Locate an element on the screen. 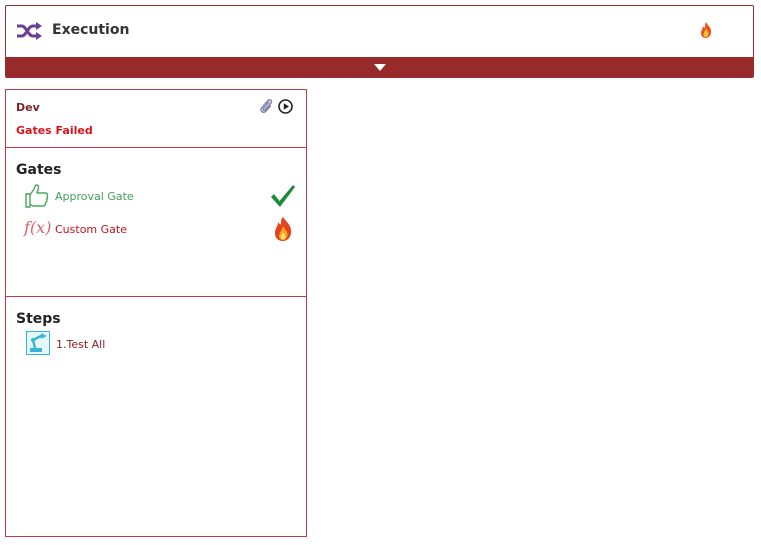 The width and height of the screenshot is (761, 545). paperclip-icon is located at coordinates (266, 106).